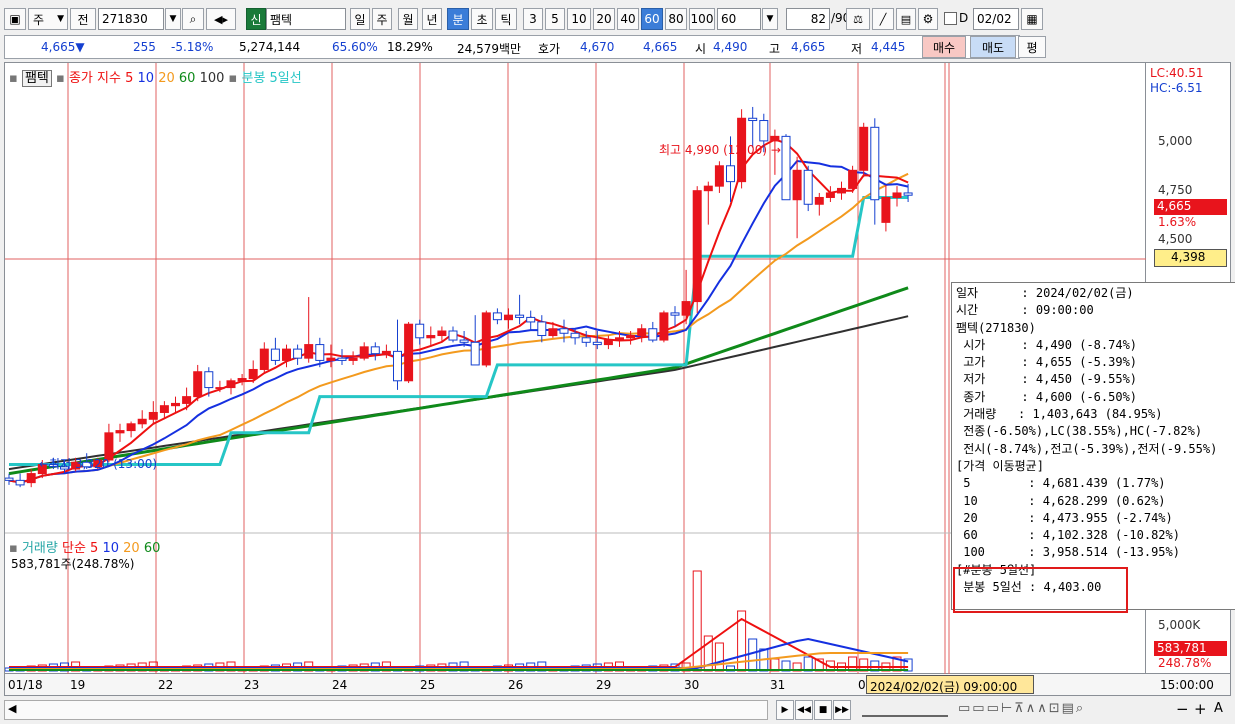 The width and height of the screenshot is (1235, 724). I want to click on interval-100-button: 100, so click(702, 19).